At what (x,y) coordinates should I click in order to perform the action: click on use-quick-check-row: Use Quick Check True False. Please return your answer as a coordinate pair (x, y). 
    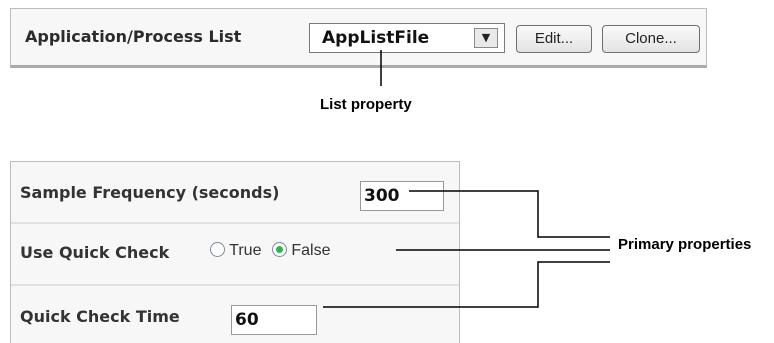
    Looking at the image, I should click on (235, 254).